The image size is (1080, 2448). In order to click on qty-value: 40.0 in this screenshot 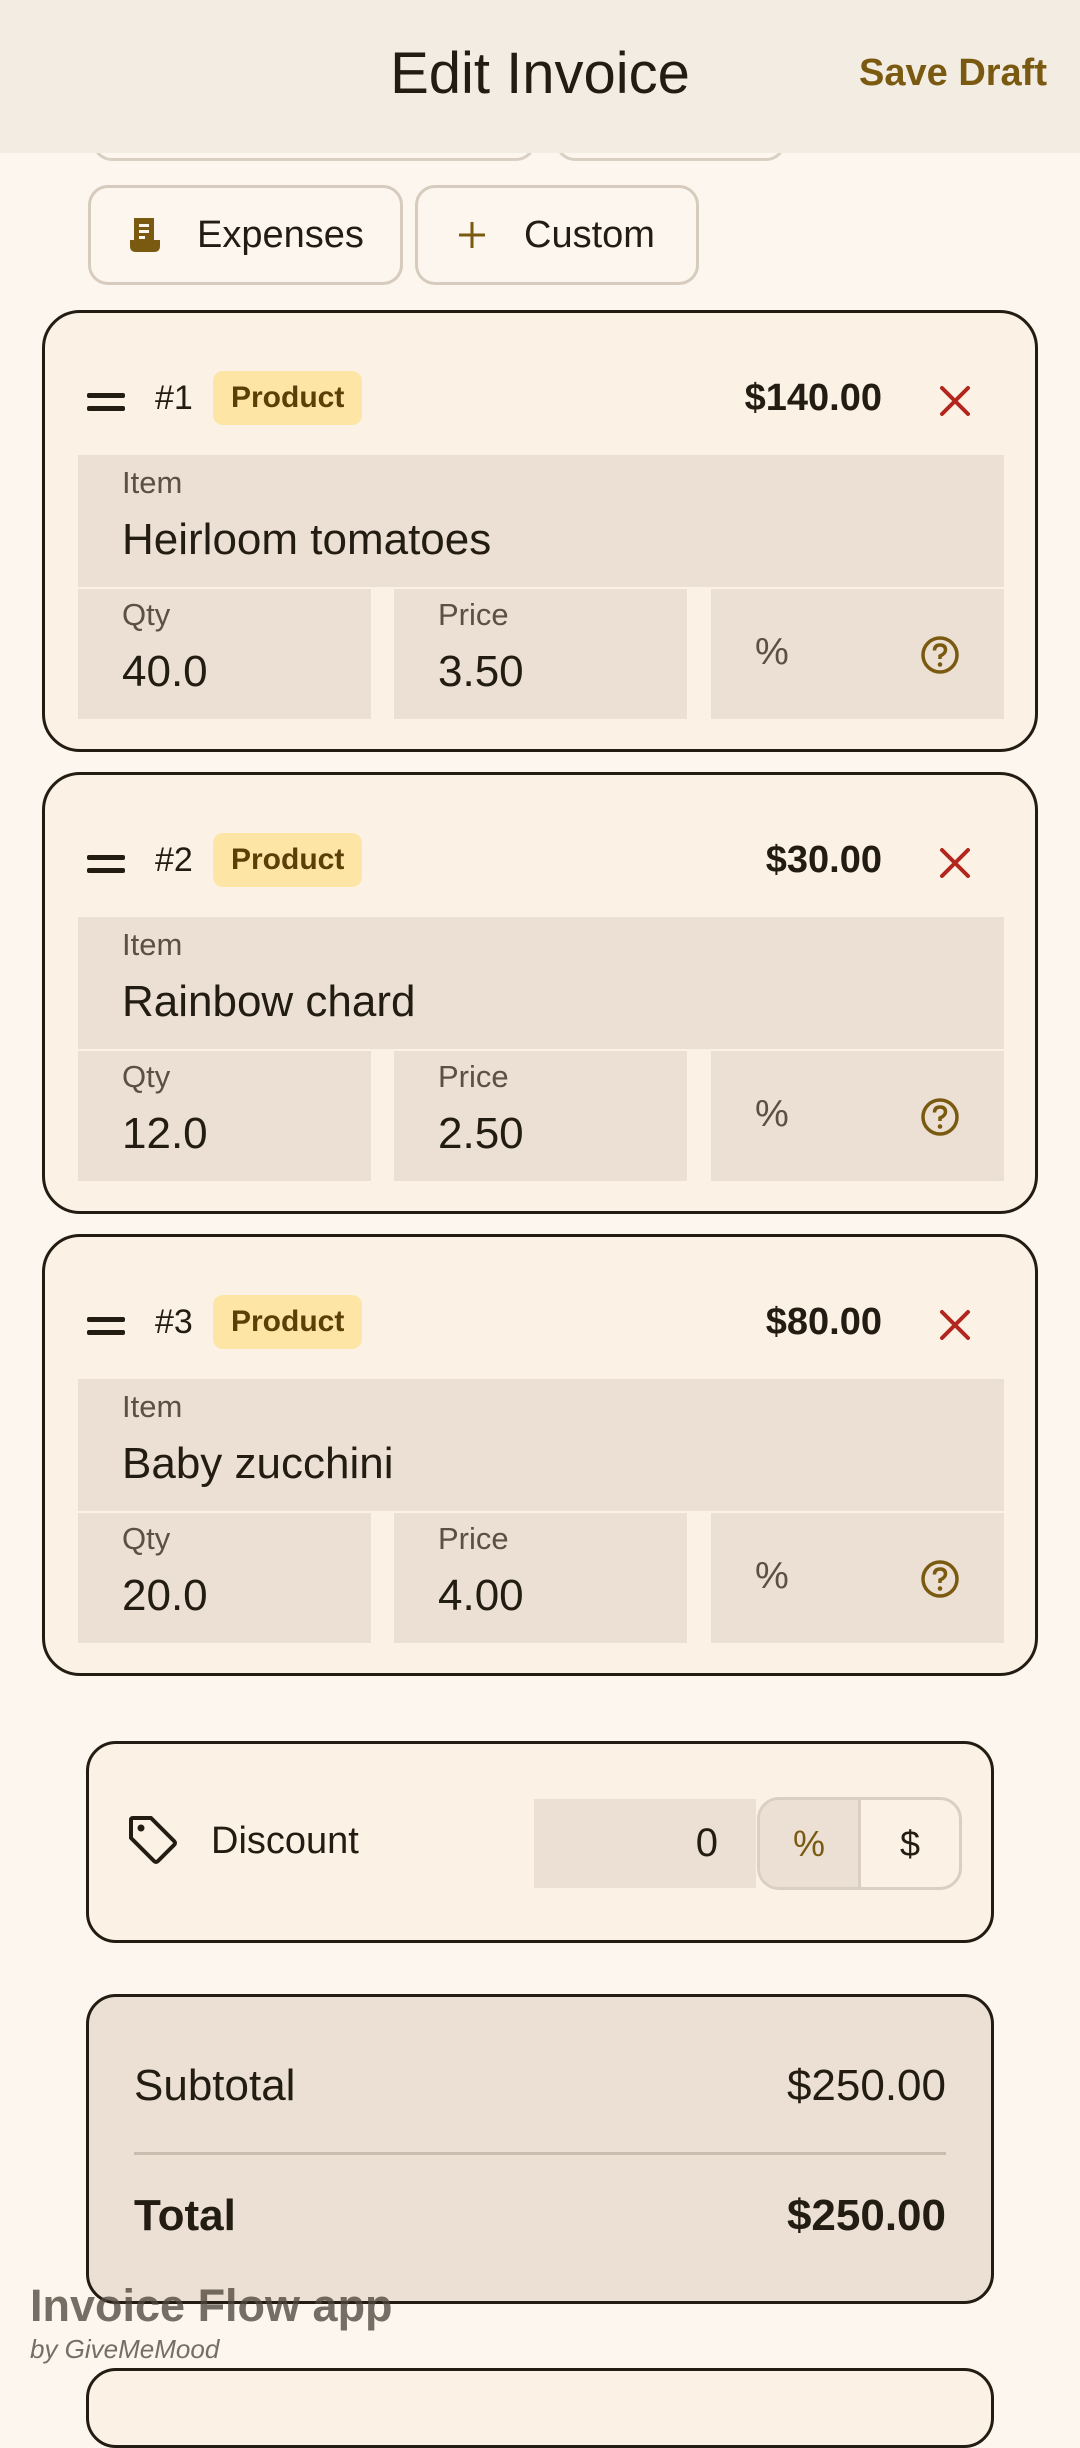, I will do `click(165, 671)`.